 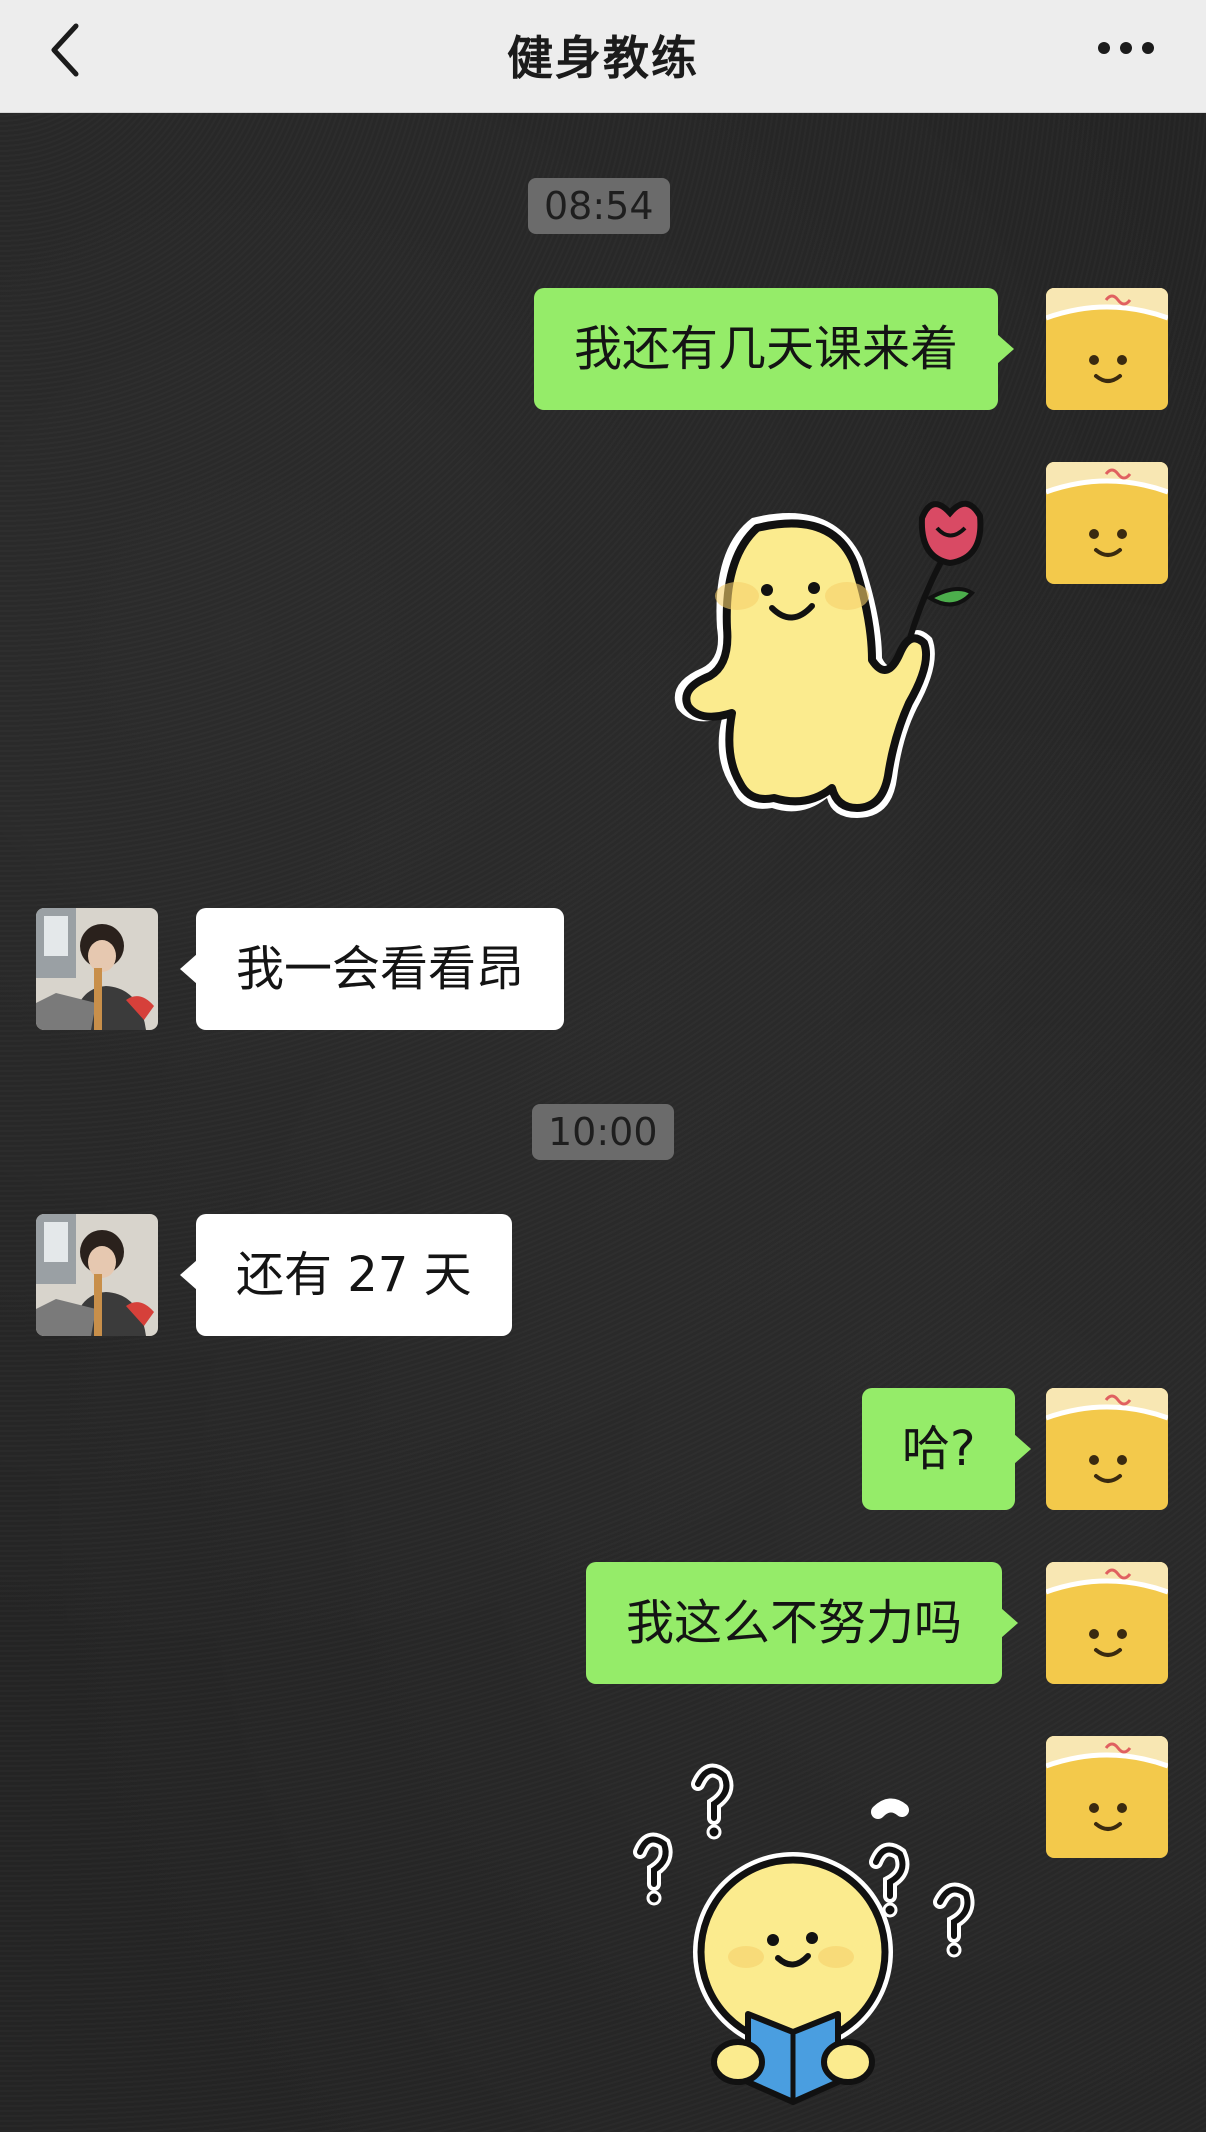 I want to click on more-options-button, so click(x=1126, y=48).